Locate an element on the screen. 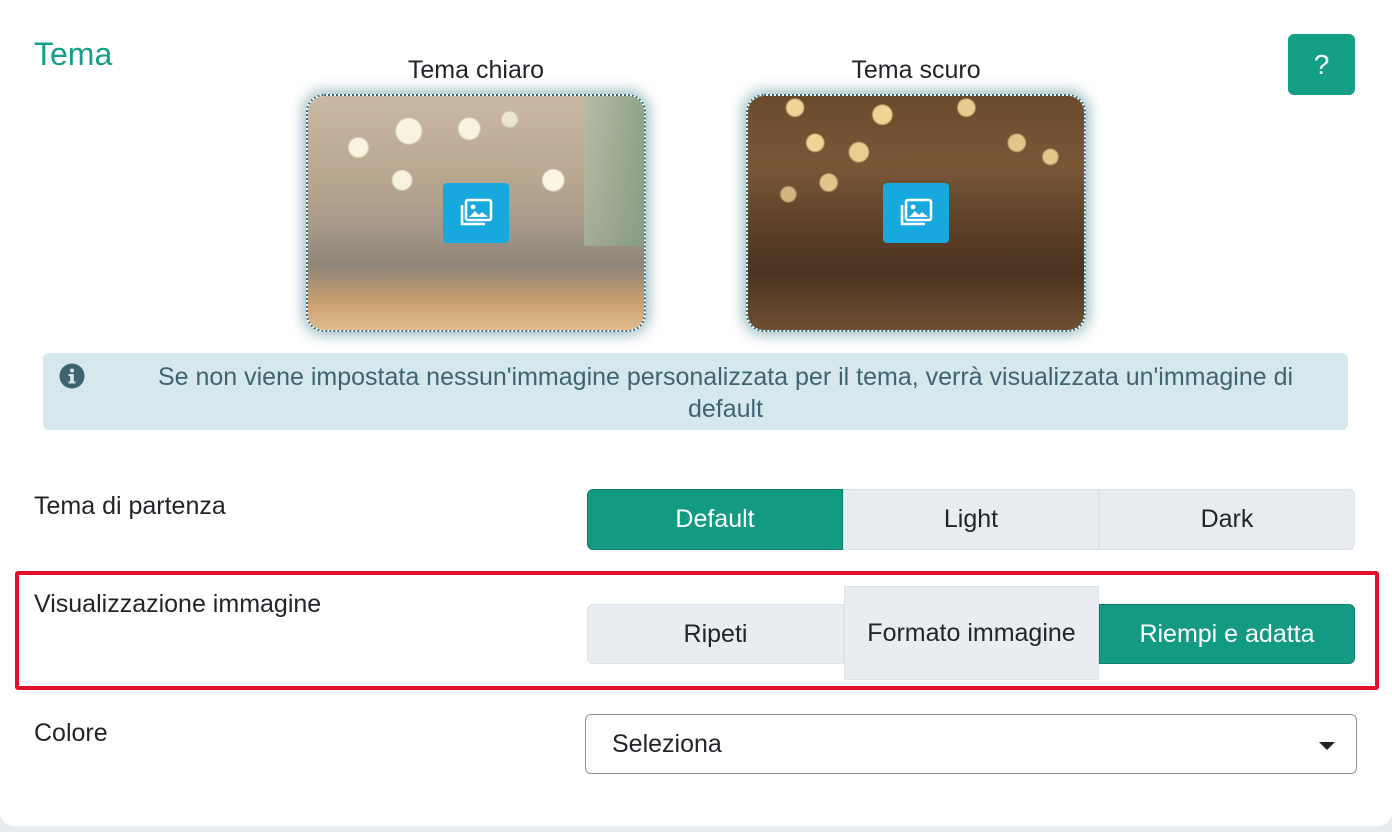 The width and height of the screenshot is (1392, 832). start-theme-segmented-control: Default Light Dark is located at coordinates (971, 519).